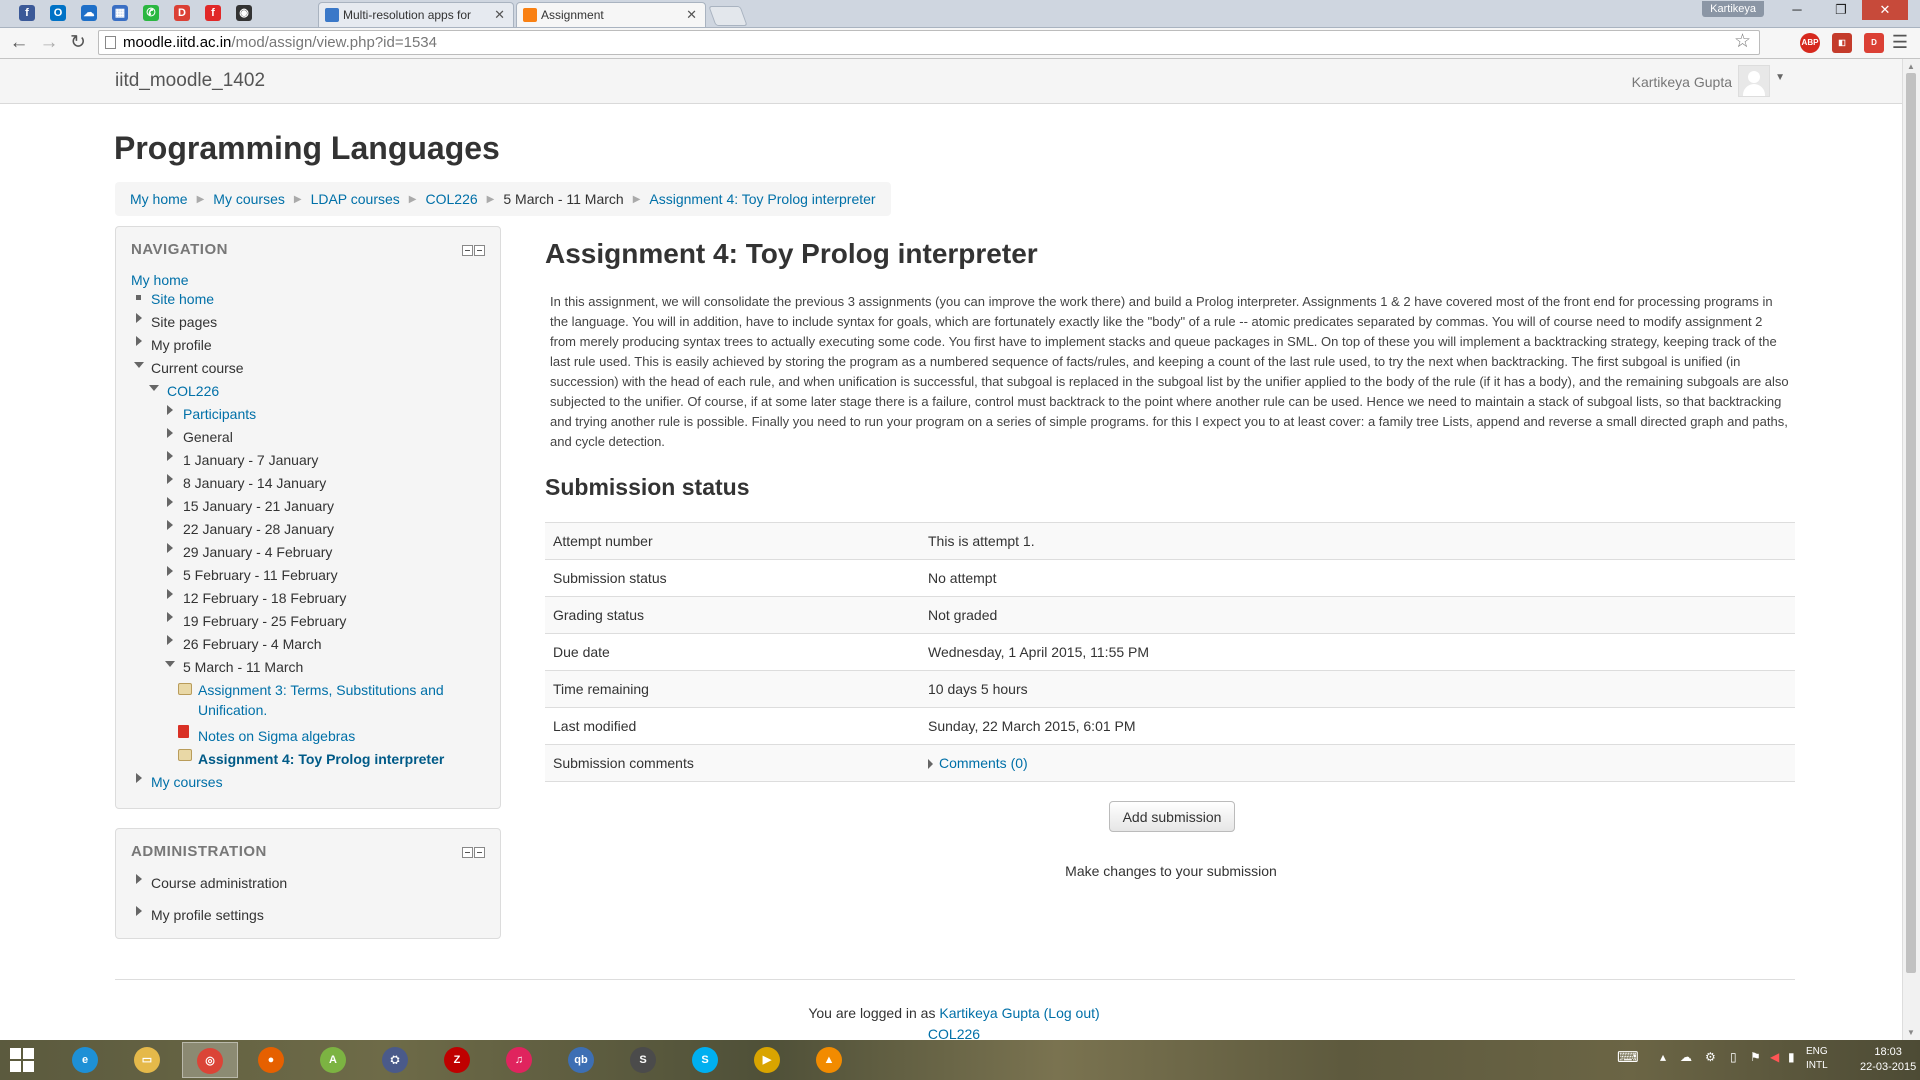  What do you see at coordinates (452, 199) in the screenshot?
I see `breadcrumb-col226: COL226` at bounding box center [452, 199].